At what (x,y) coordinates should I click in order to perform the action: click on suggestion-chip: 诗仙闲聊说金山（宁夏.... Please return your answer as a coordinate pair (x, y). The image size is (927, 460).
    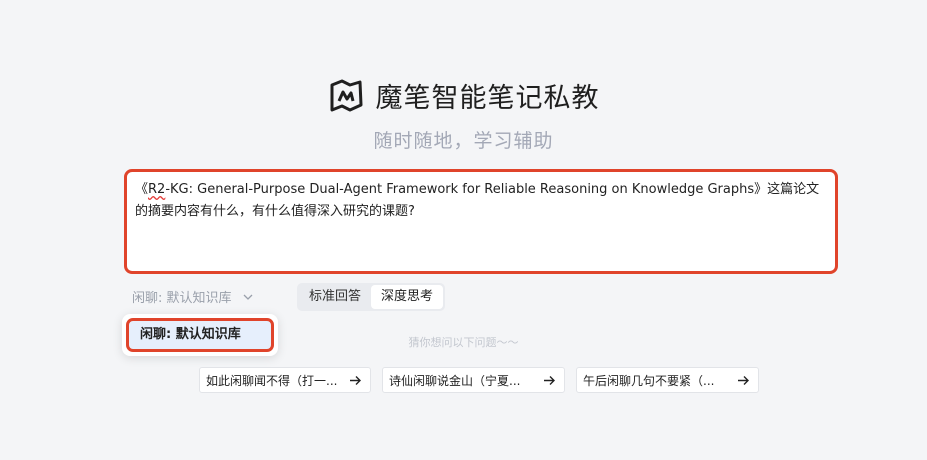
    Looking at the image, I should click on (473, 380).